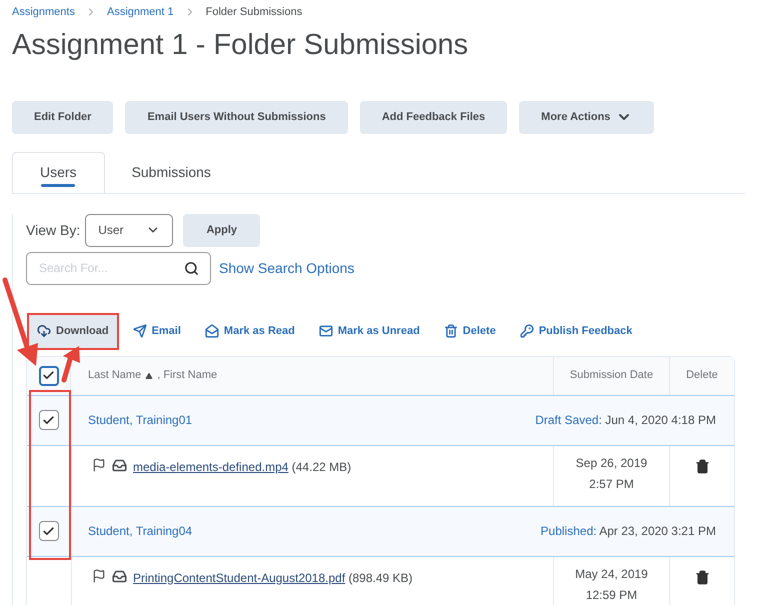 Image resolution: width=757 pixels, height=605 pixels. Describe the element at coordinates (254, 12) in the screenshot. I see `breadcrumb-current: Folder Submissions` at that location.